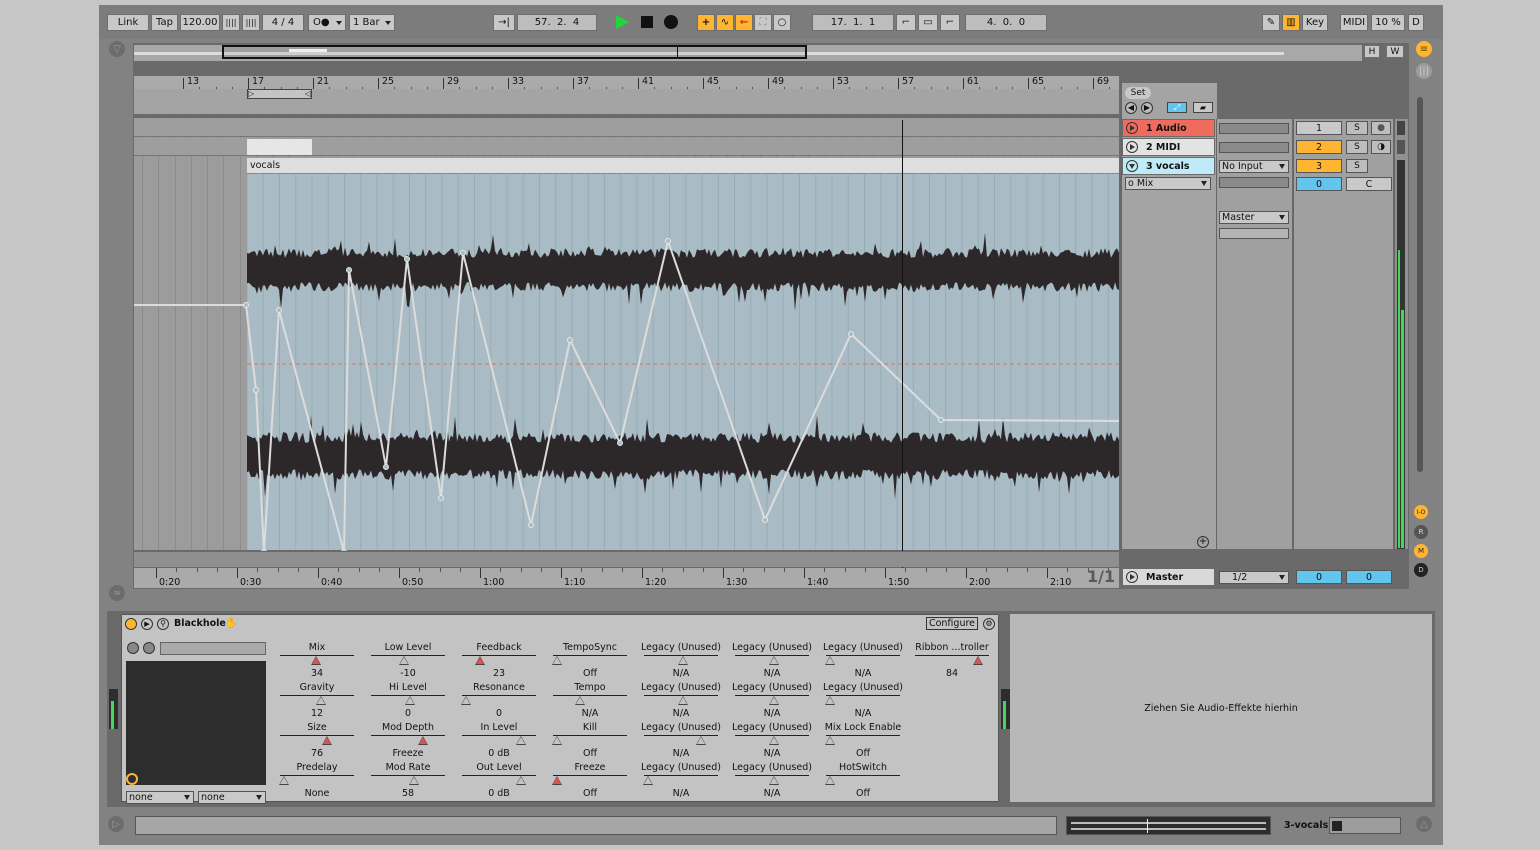 The height and width of the screenshot is (850, 1540). What do you see at coordinates (231, 22) in the screenshot?
I see `nudge-down-icon: ||||` at bounding box center [231, 22].